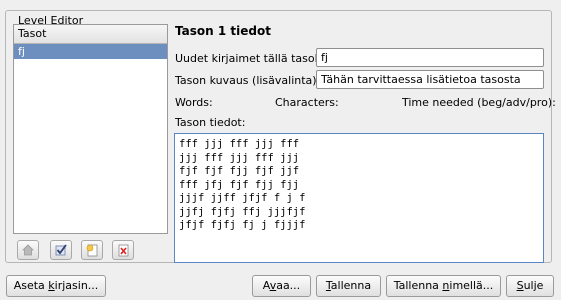 Image resolution: width=561 pixels, height=300 pixels. What do you see at coordinates (223, 31) in the screenshot?
I see `level-details-title: Tason 1 tiedot` at bounding box center [223, 31].